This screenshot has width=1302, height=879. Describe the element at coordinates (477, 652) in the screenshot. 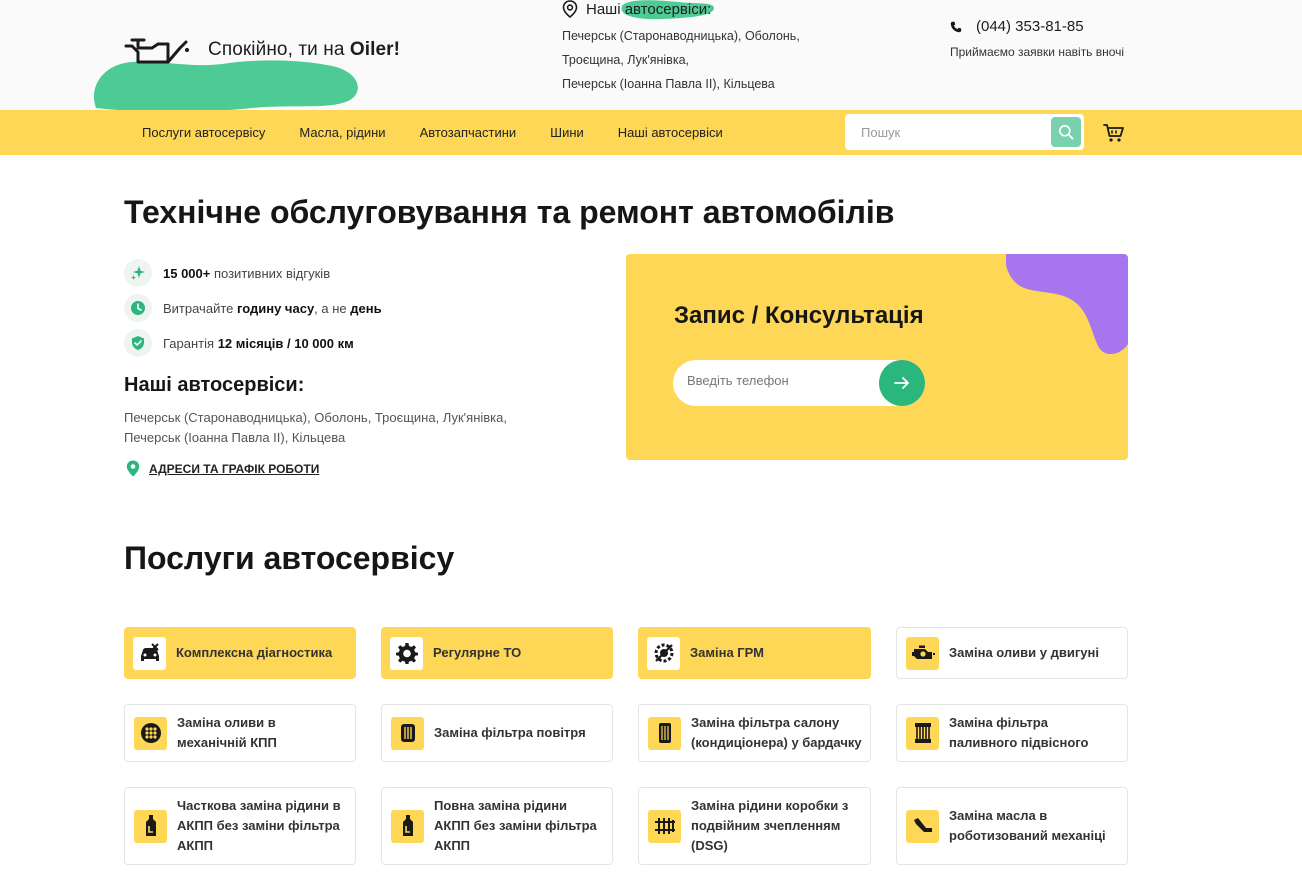

I see `service-card-label: Регулярне ТО` at that location.